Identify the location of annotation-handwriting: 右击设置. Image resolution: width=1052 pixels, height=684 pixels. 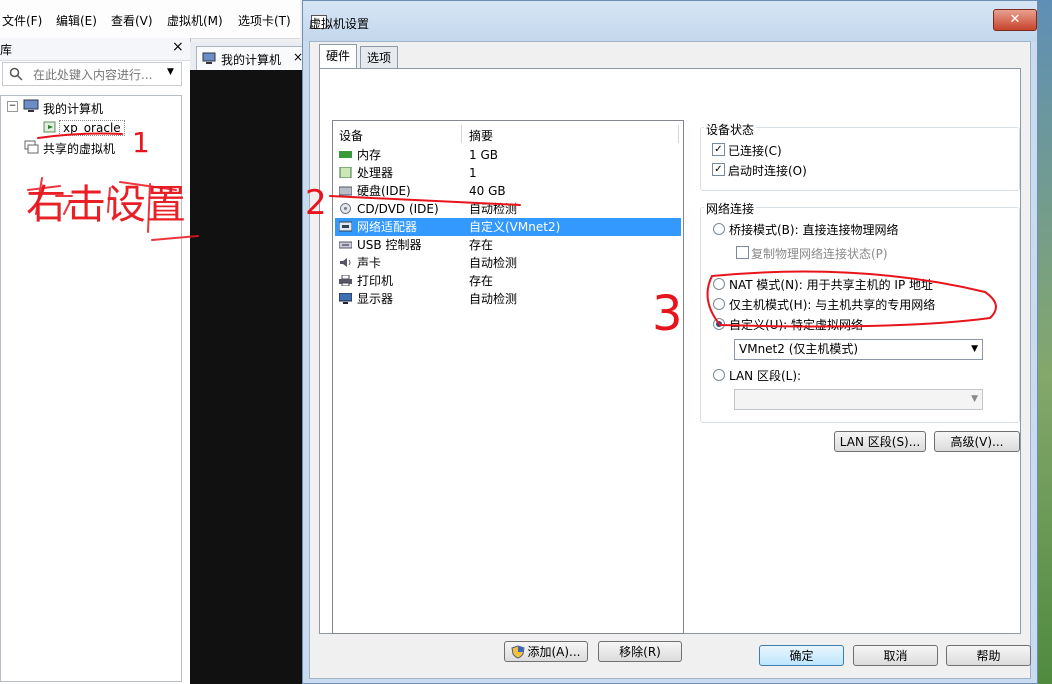
(106, 205).